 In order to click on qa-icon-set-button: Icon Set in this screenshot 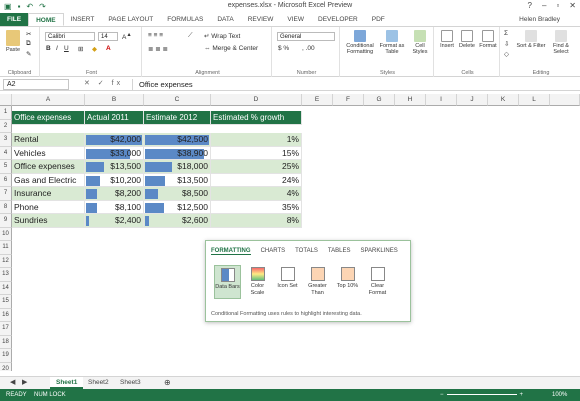, I will do `click(287, 278)`.